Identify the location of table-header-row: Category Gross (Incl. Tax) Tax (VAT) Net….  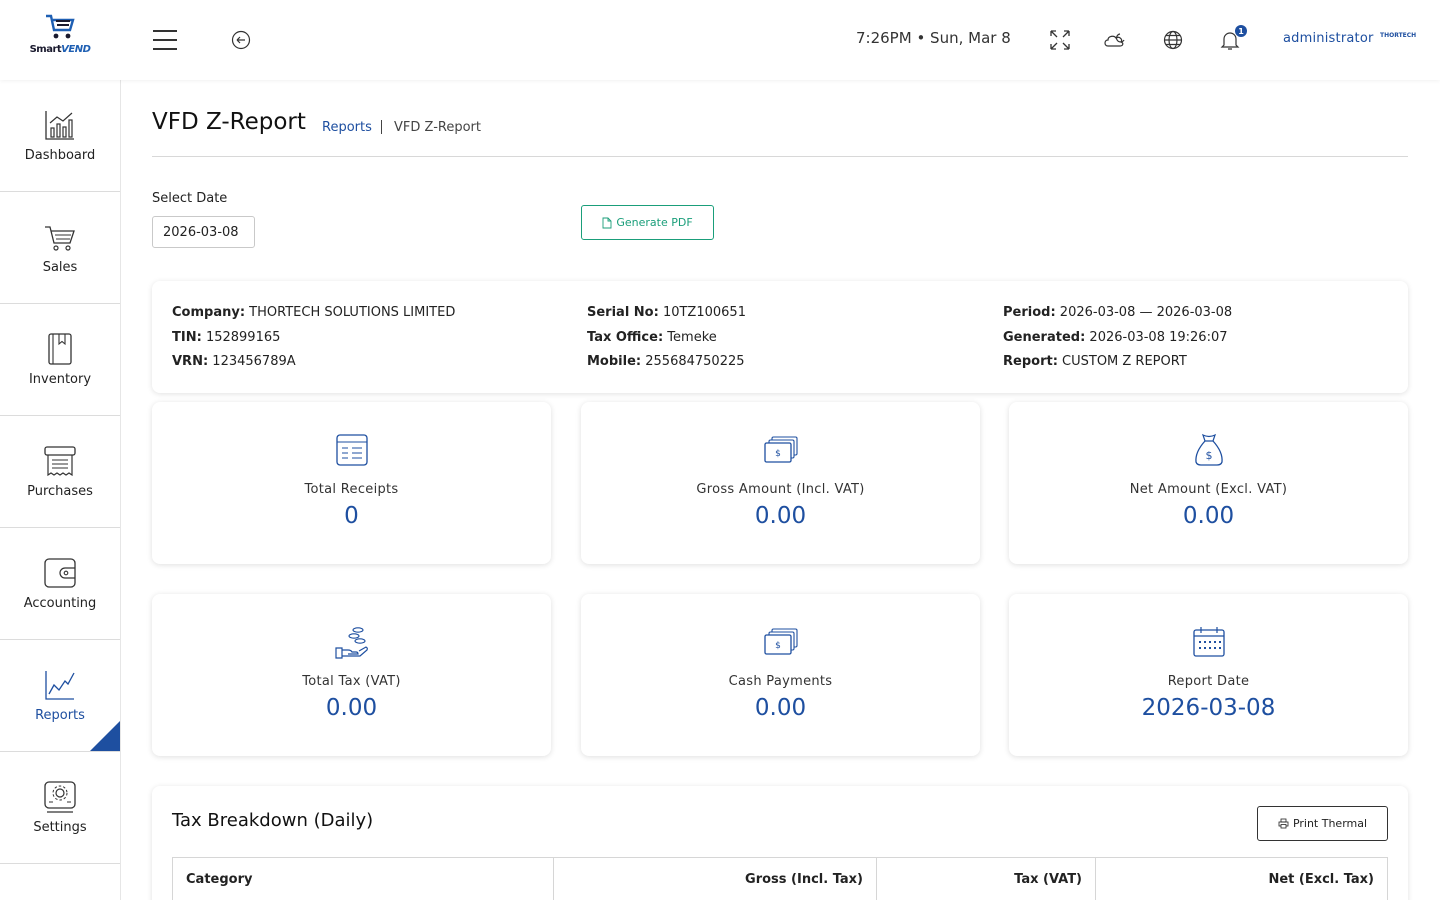
(780, 878).